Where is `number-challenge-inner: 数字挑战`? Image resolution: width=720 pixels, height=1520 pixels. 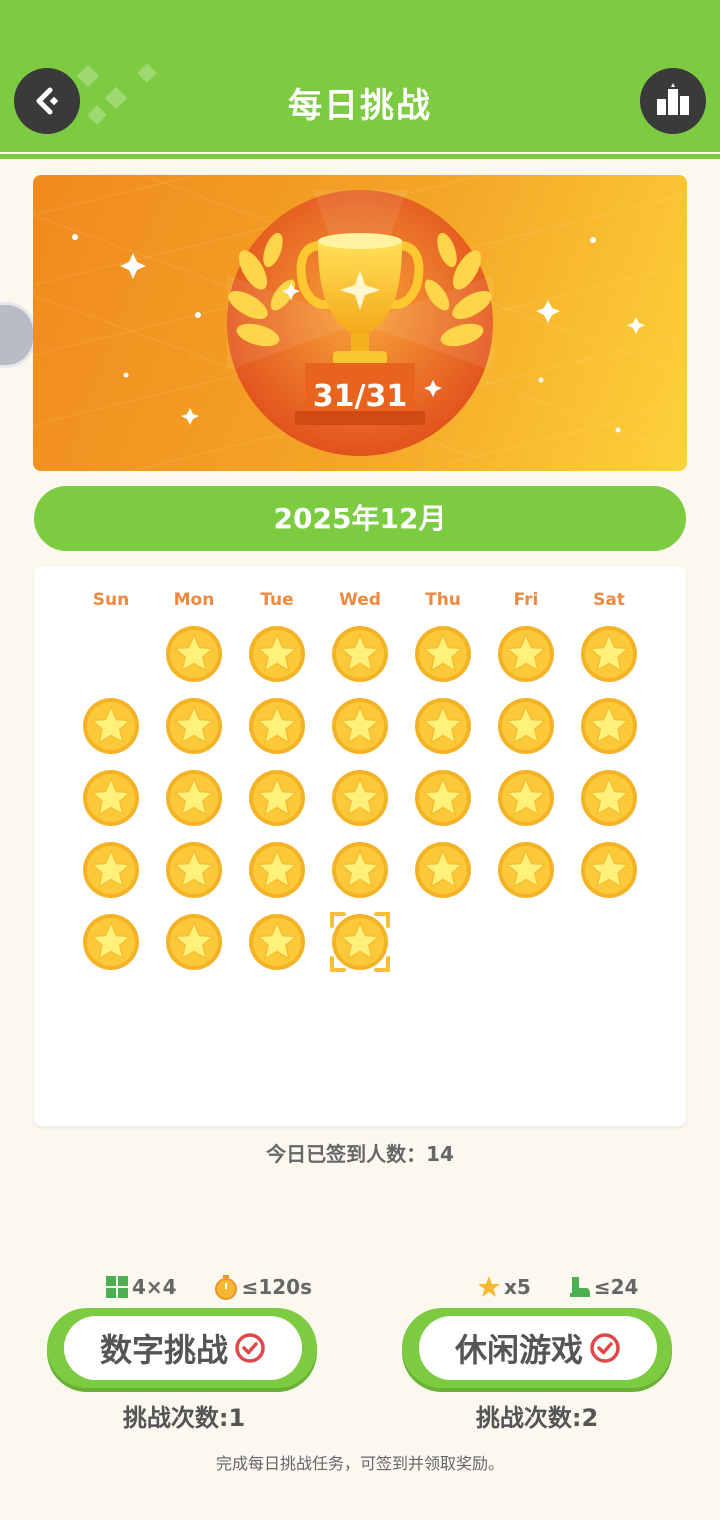 number-challenge-inner: 数字挑战 is located at coordinates (183, 1348).